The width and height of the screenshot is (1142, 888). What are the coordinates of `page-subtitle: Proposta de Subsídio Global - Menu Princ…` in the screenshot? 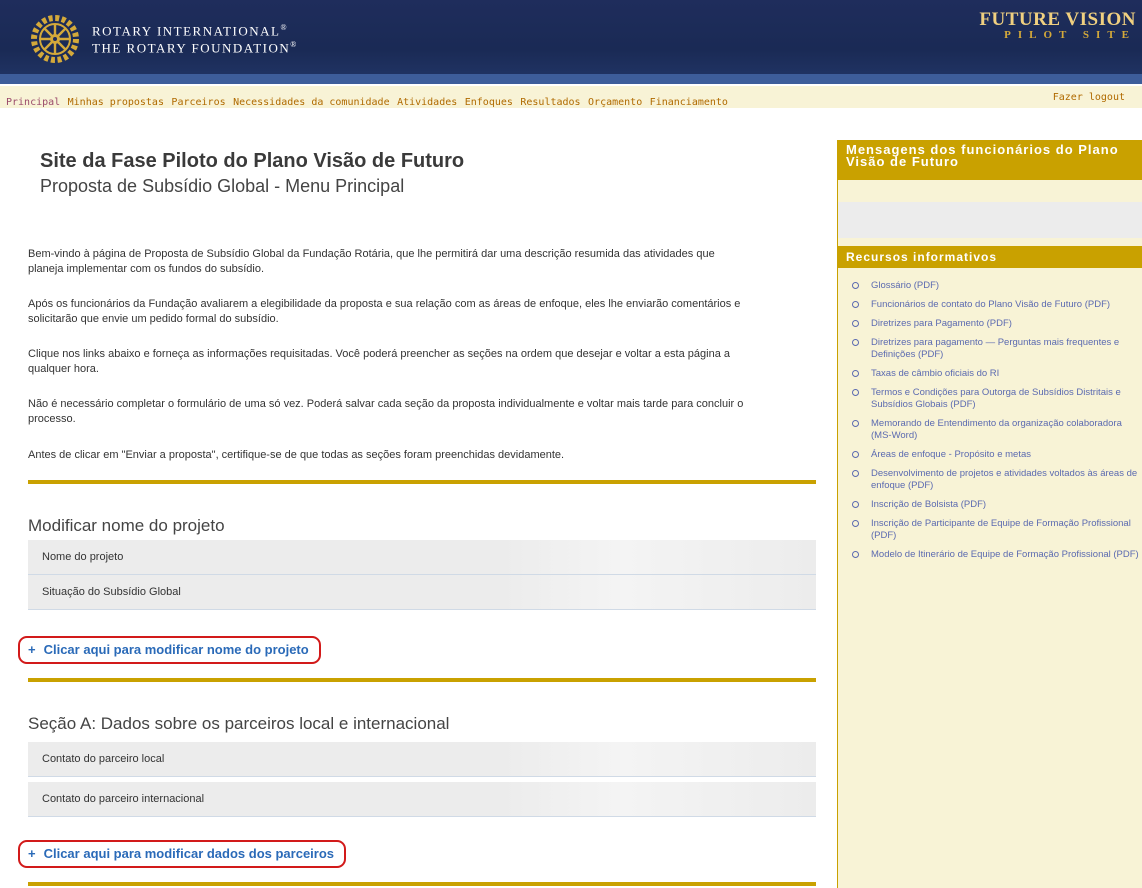 It's located at (222, 186).